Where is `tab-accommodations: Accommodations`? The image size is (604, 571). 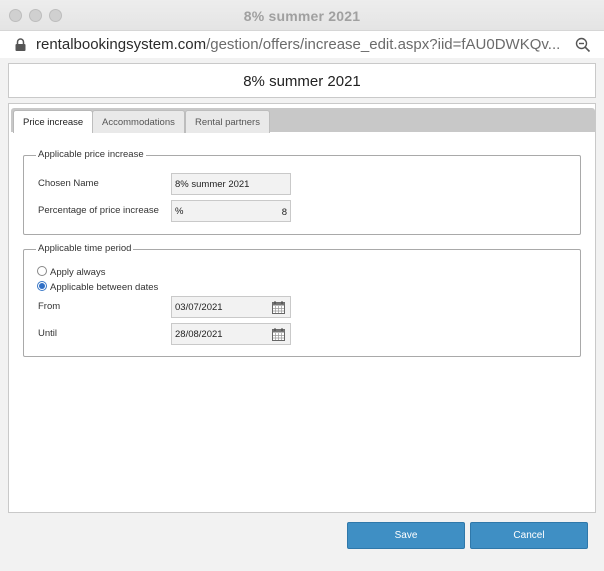
tab-accommodations: Accommodations is located at coordinates (138, 121).